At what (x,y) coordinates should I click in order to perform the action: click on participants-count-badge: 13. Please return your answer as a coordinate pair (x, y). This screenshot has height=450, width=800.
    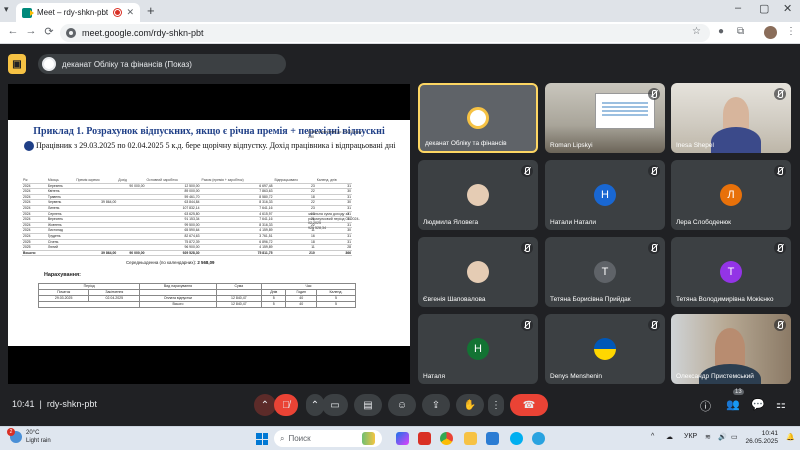
    Looking at the image, I should click on (738, 392).